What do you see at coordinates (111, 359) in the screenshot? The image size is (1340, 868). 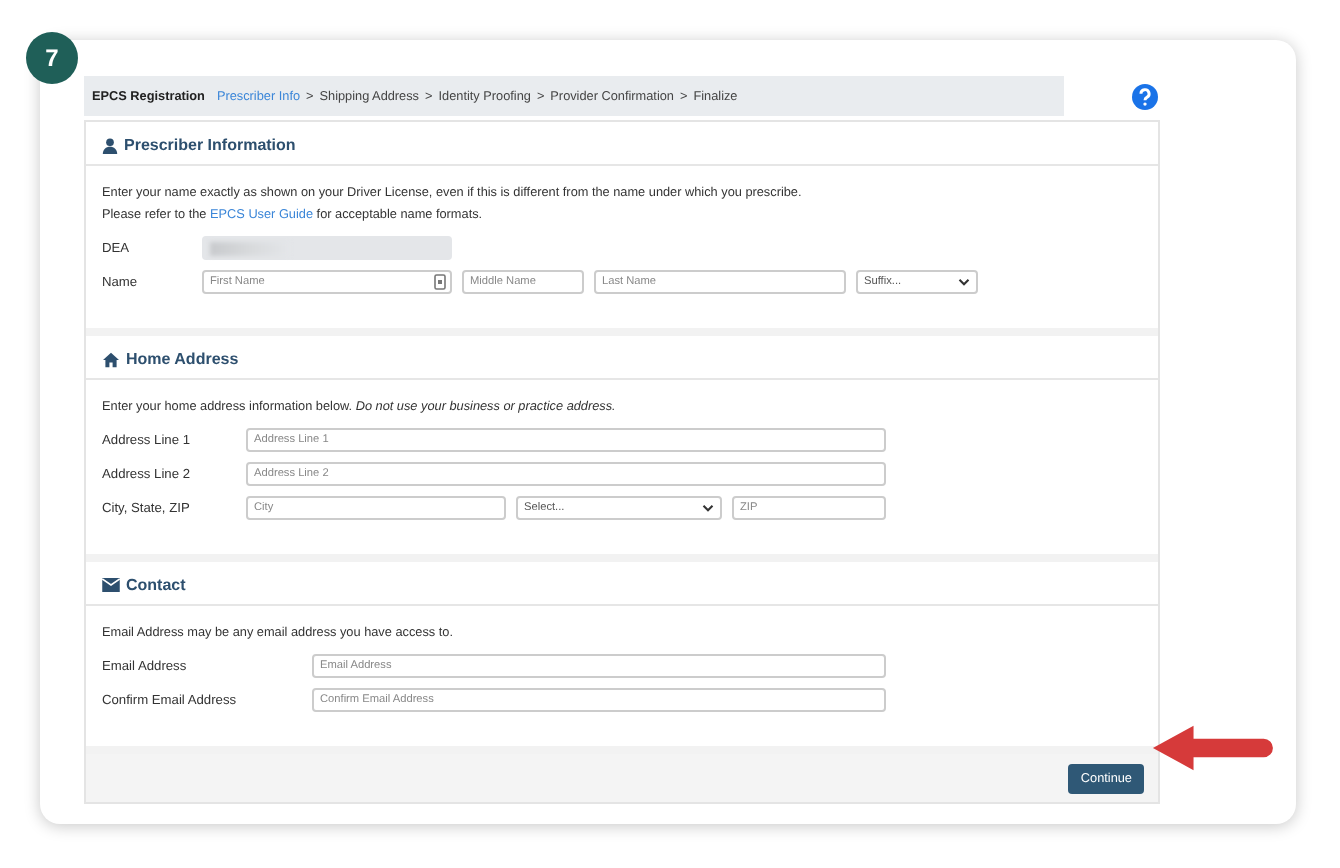 I see `home-icon` at bounding box center [111, 359].